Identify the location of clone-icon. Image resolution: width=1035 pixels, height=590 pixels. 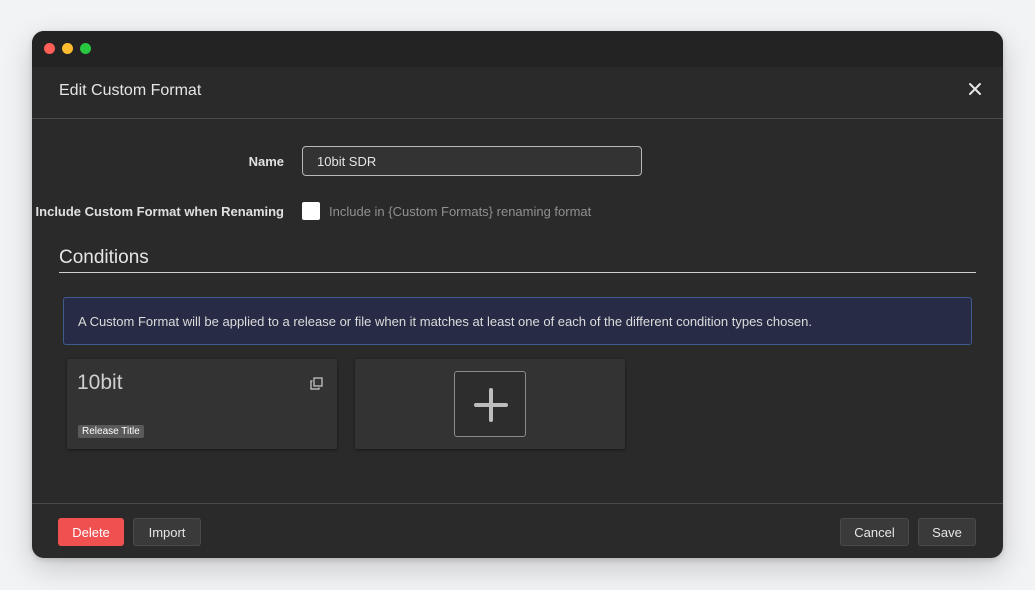
(316, 383).